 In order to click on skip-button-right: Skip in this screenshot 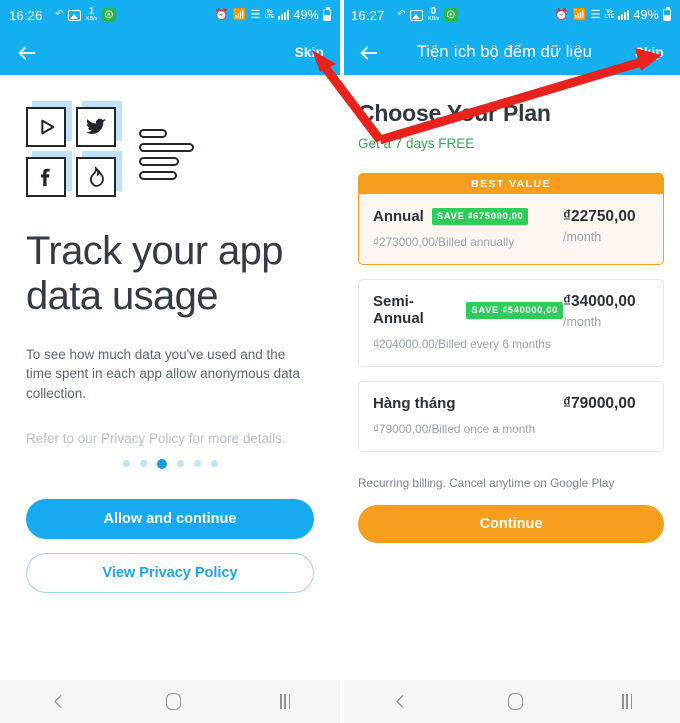, I will do `click(649, 52)`.